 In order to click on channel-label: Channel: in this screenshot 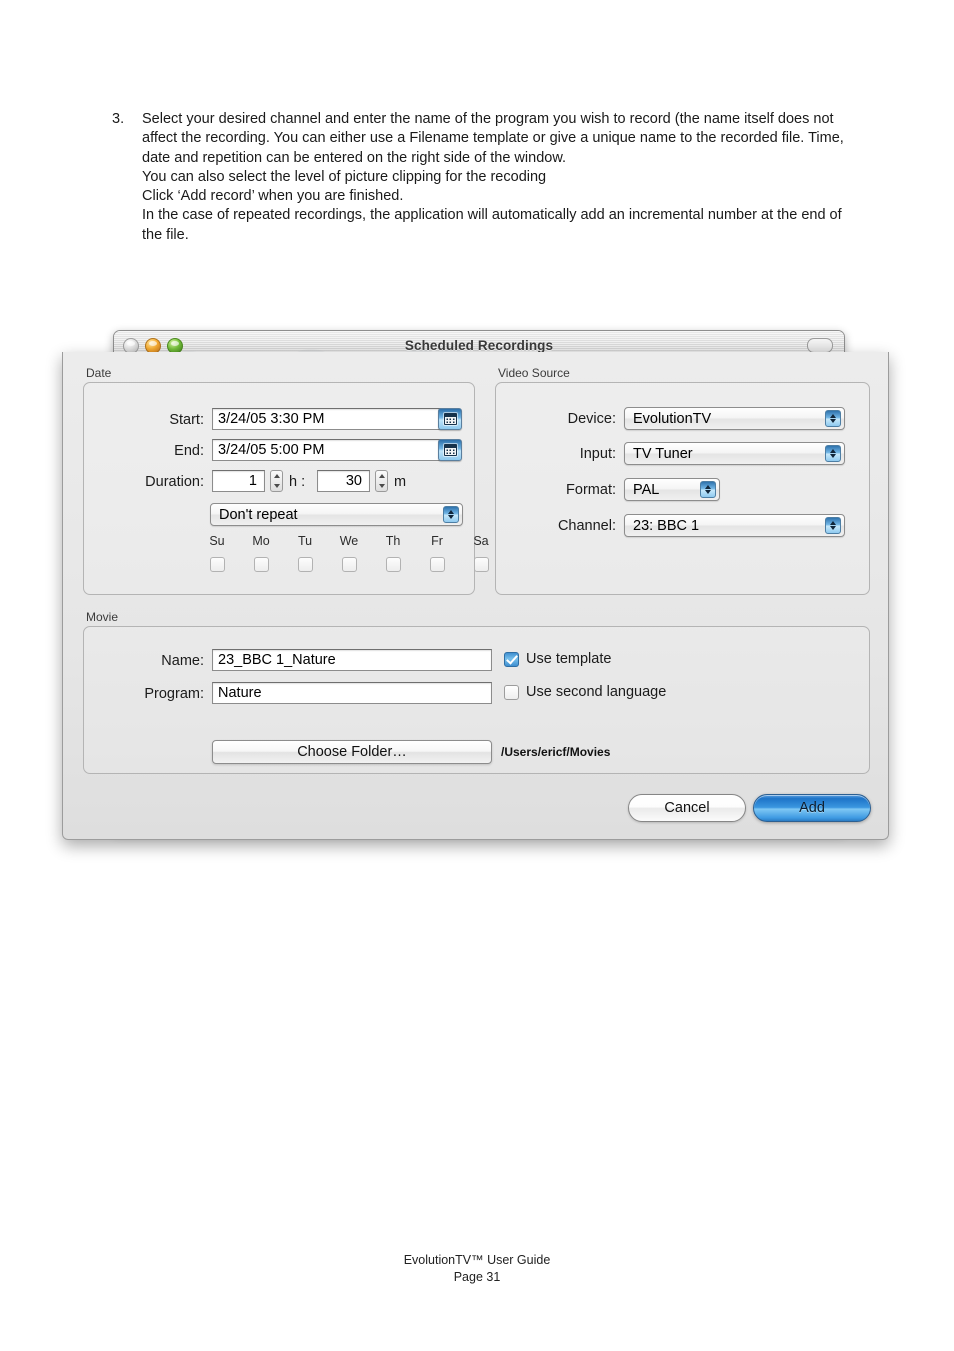, I will do `click(586, 526)`.